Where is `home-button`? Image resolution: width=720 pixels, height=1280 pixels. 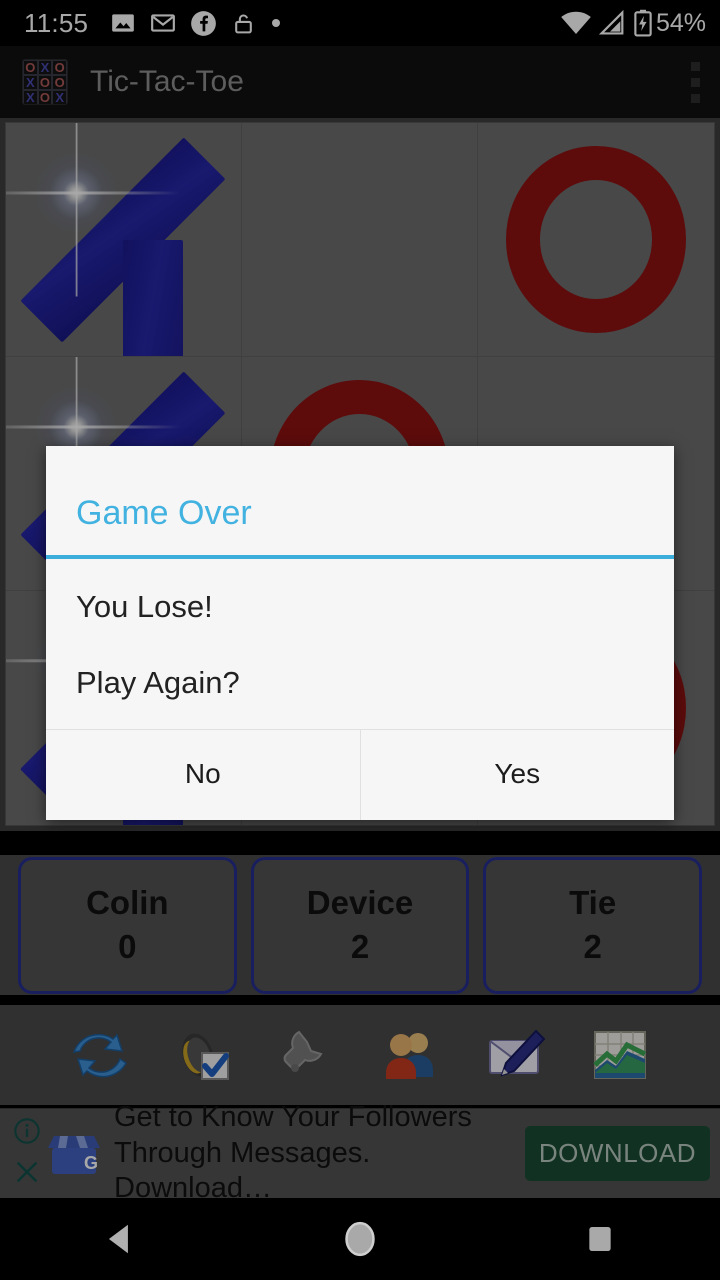 home-button is located at coordinates (360, 1239).